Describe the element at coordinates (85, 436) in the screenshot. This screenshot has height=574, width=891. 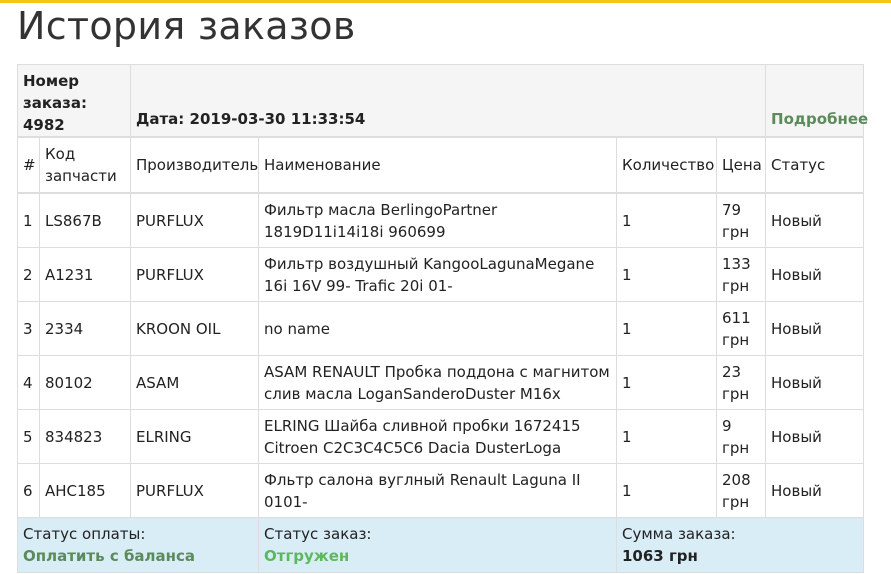
I see `part-code: 834823` at that location.